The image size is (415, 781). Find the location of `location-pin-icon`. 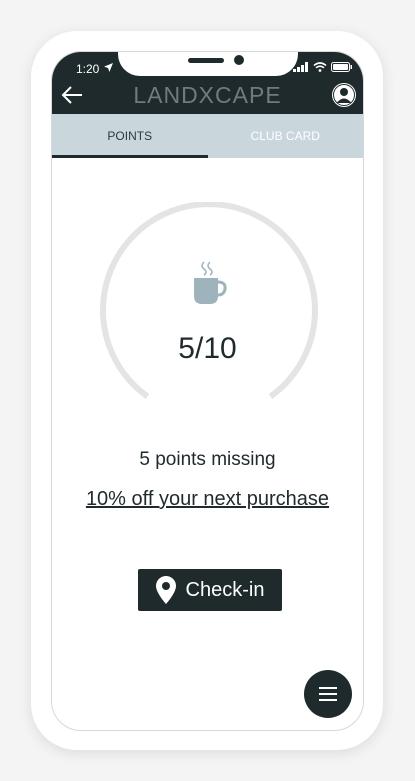

location-pin-icon is located at coordinates (165, 590).